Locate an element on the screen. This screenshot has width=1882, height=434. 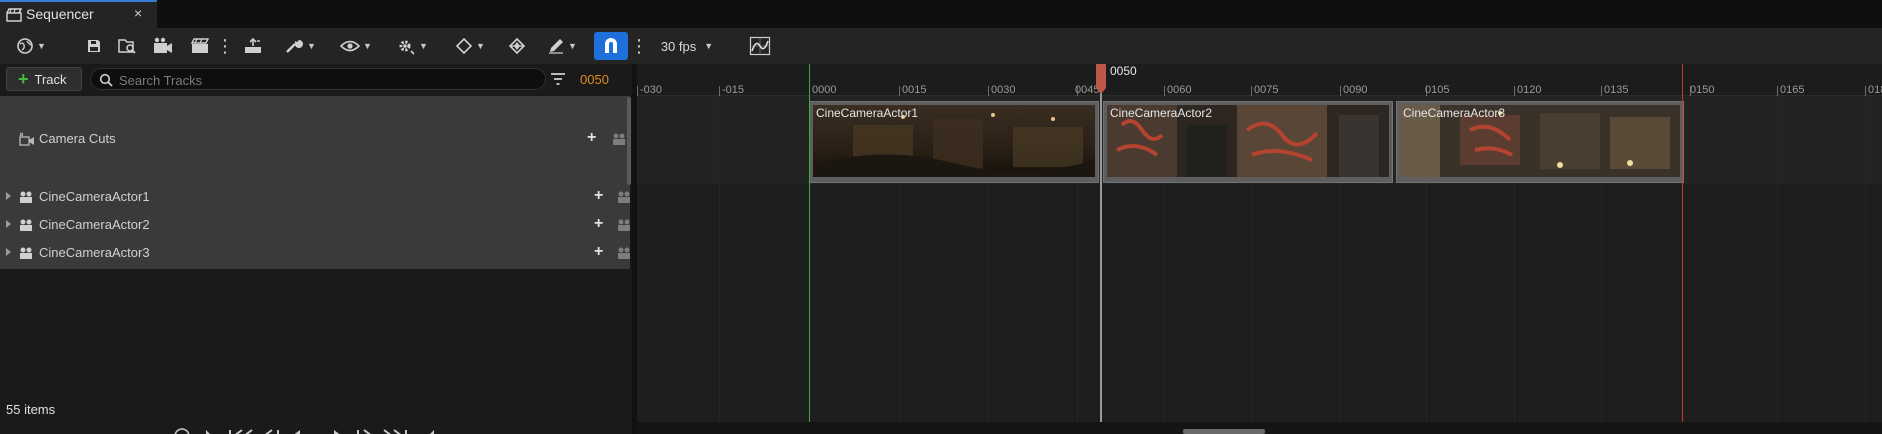
camera-cut-section: CineCameraActor3 is located at coordinates (1540, 142).